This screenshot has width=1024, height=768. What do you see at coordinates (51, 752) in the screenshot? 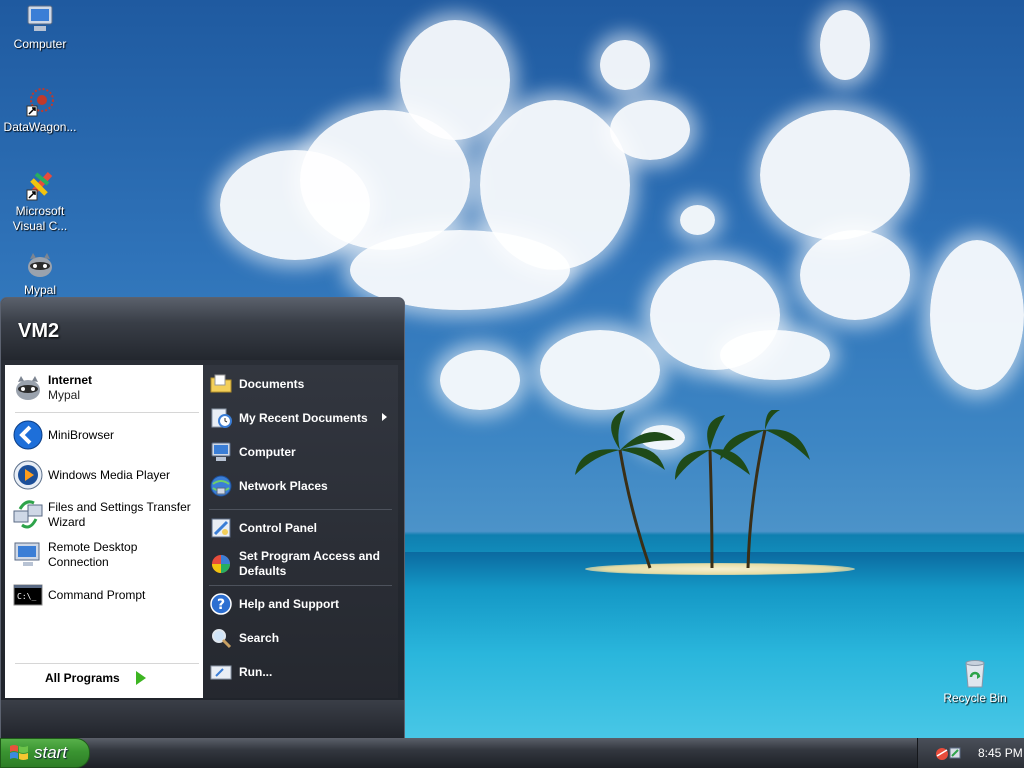
I see `start-label: start` at bounding box center [51, 752].